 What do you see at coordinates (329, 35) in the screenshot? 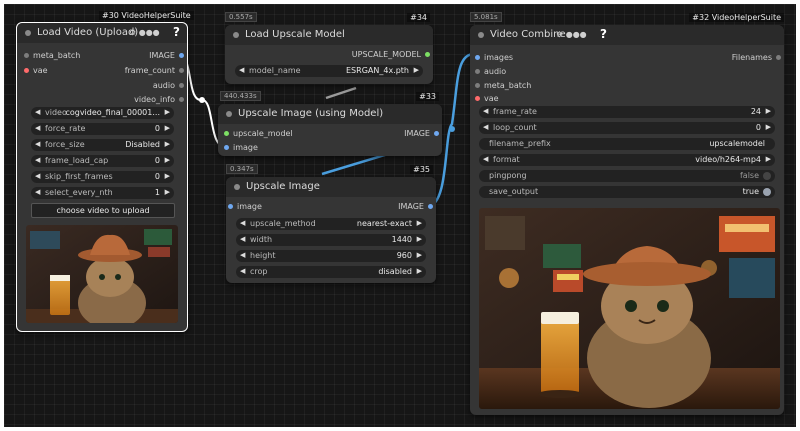
I see `node-title-bar: Load Upscale Model` at bounding box center [329, 35].